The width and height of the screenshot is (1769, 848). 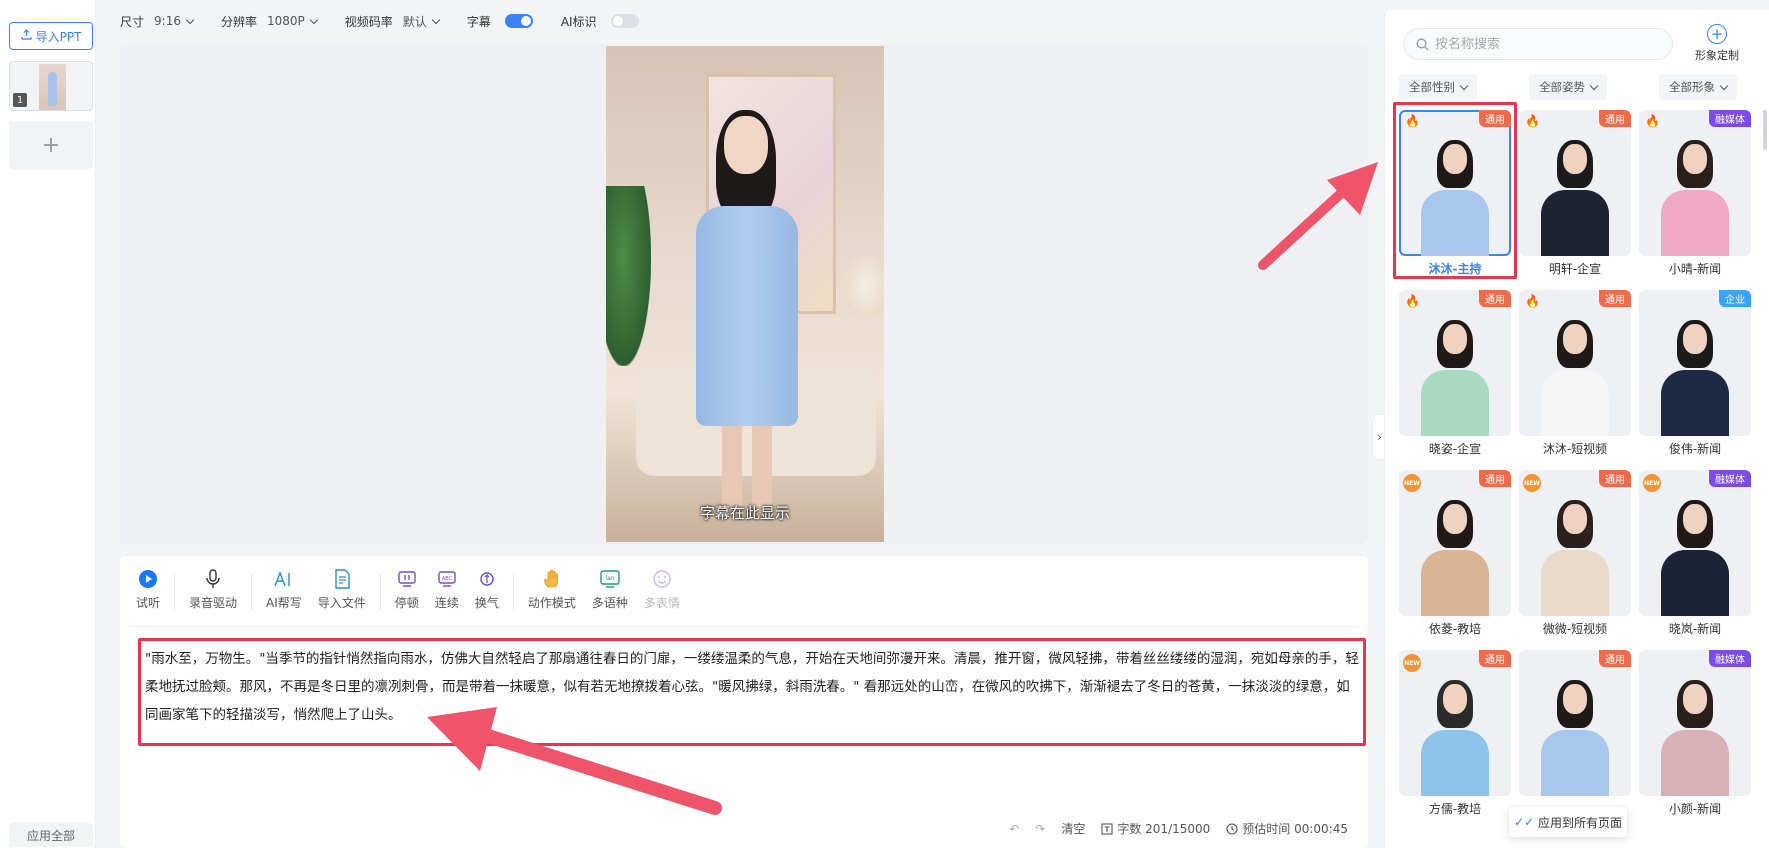 What do you see at coordinates (1652, 483) in the screenshot?
I see `new-badge-icon: NEW` at bounding box center [1652, 483].